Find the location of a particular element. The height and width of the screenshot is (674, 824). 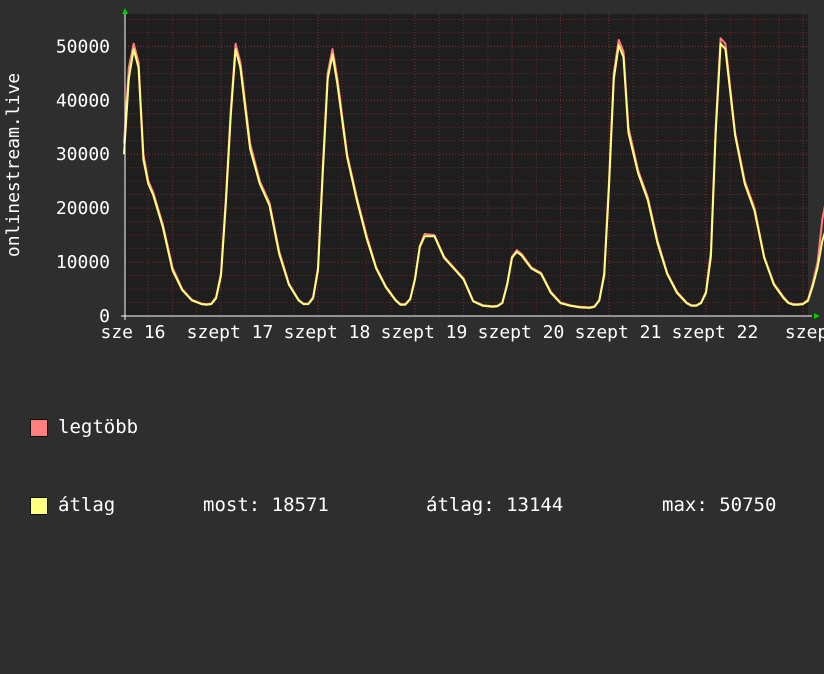

legend-swatch-avg is located at coordinates (39, 506).